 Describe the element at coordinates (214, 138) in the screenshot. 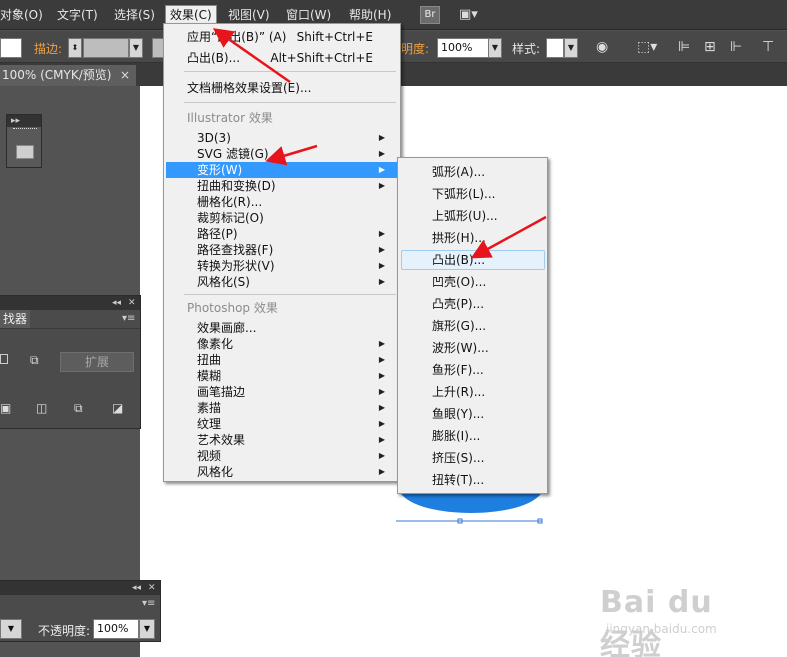

I see `menu-item-label: 3D(3)` at that location.